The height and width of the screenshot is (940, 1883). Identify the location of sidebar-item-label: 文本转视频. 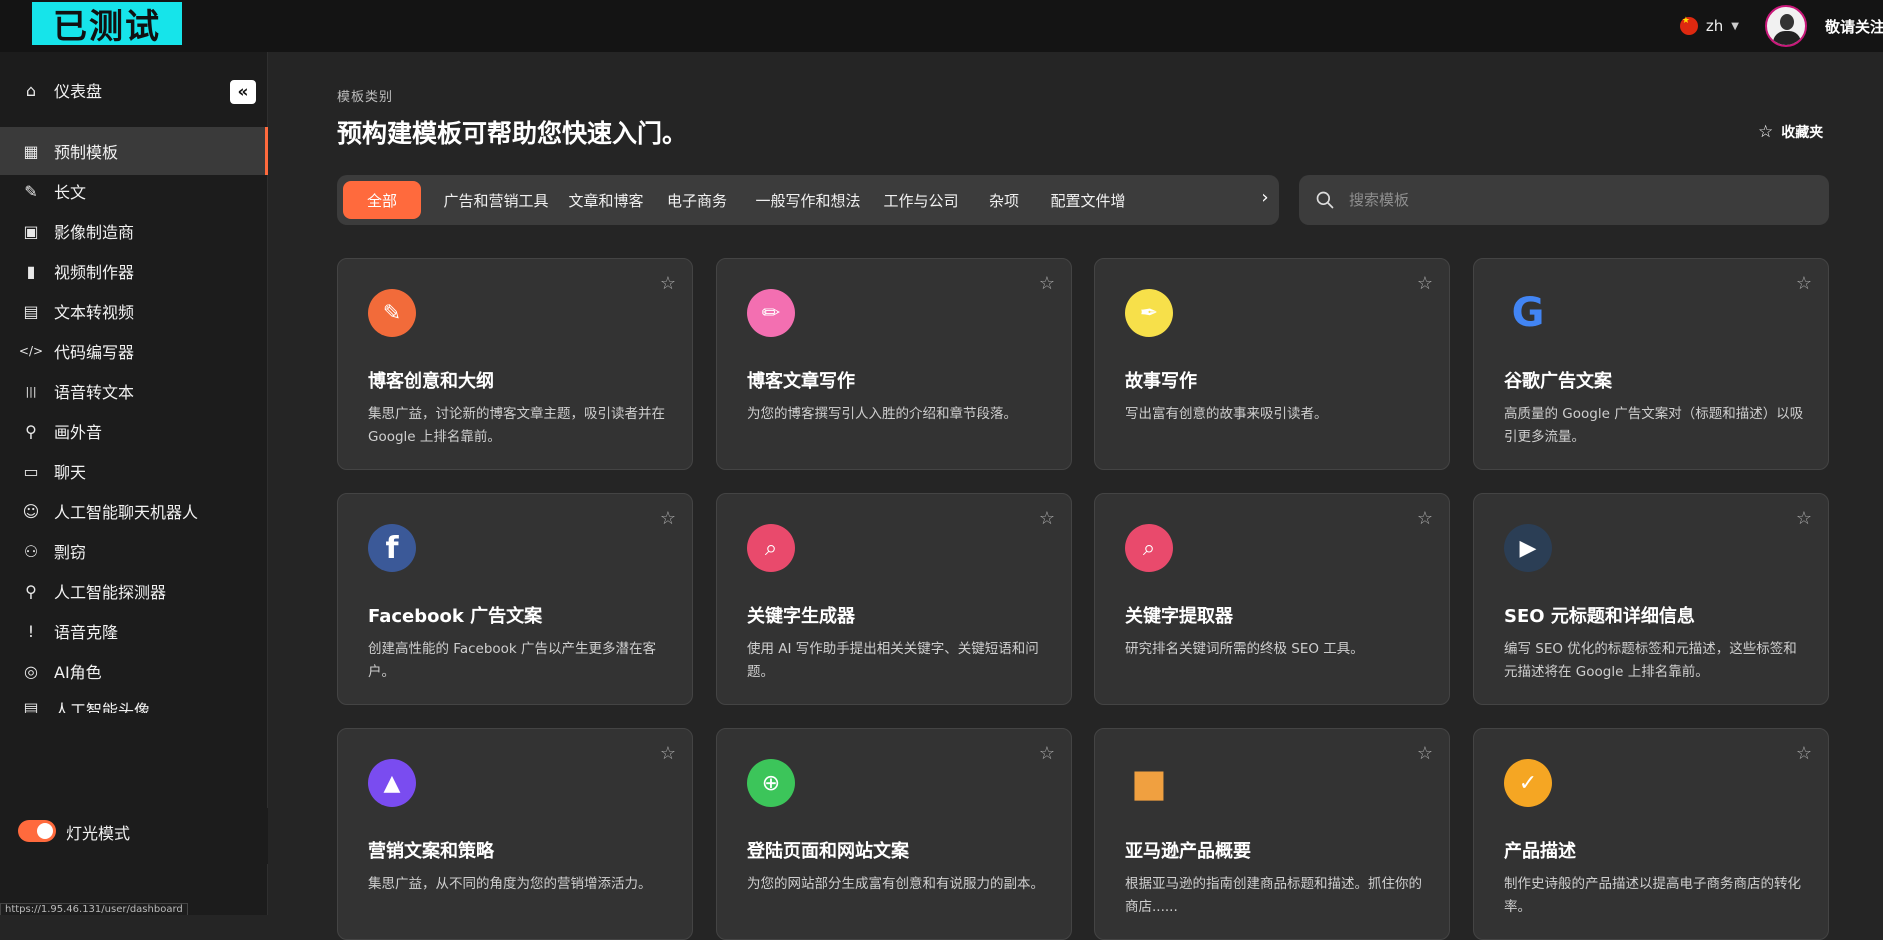
(94, 312).